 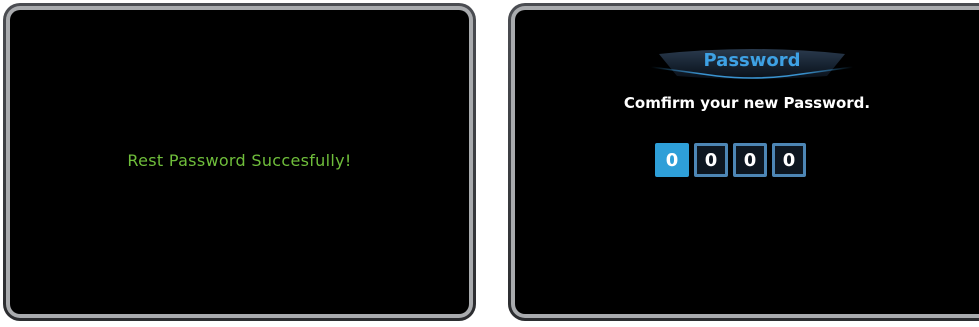 I want to click on pin-digit-2: 0, so click(x=711, y=160).